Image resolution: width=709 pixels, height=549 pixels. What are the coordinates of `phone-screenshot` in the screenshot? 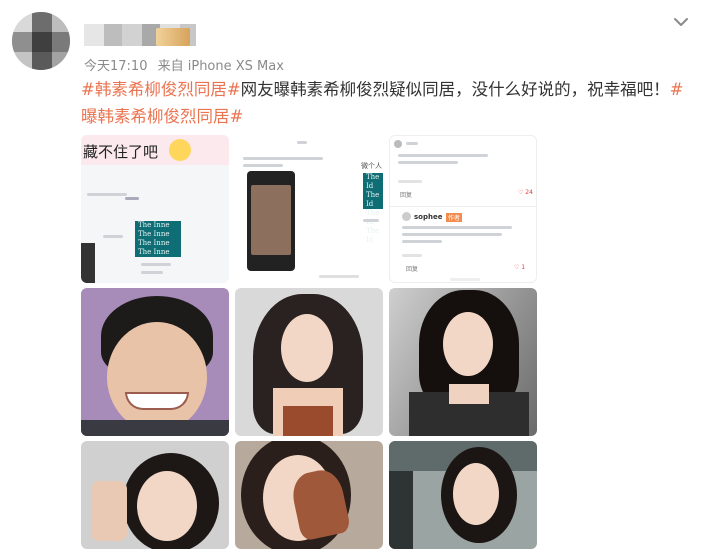 It's located at (271, 221).